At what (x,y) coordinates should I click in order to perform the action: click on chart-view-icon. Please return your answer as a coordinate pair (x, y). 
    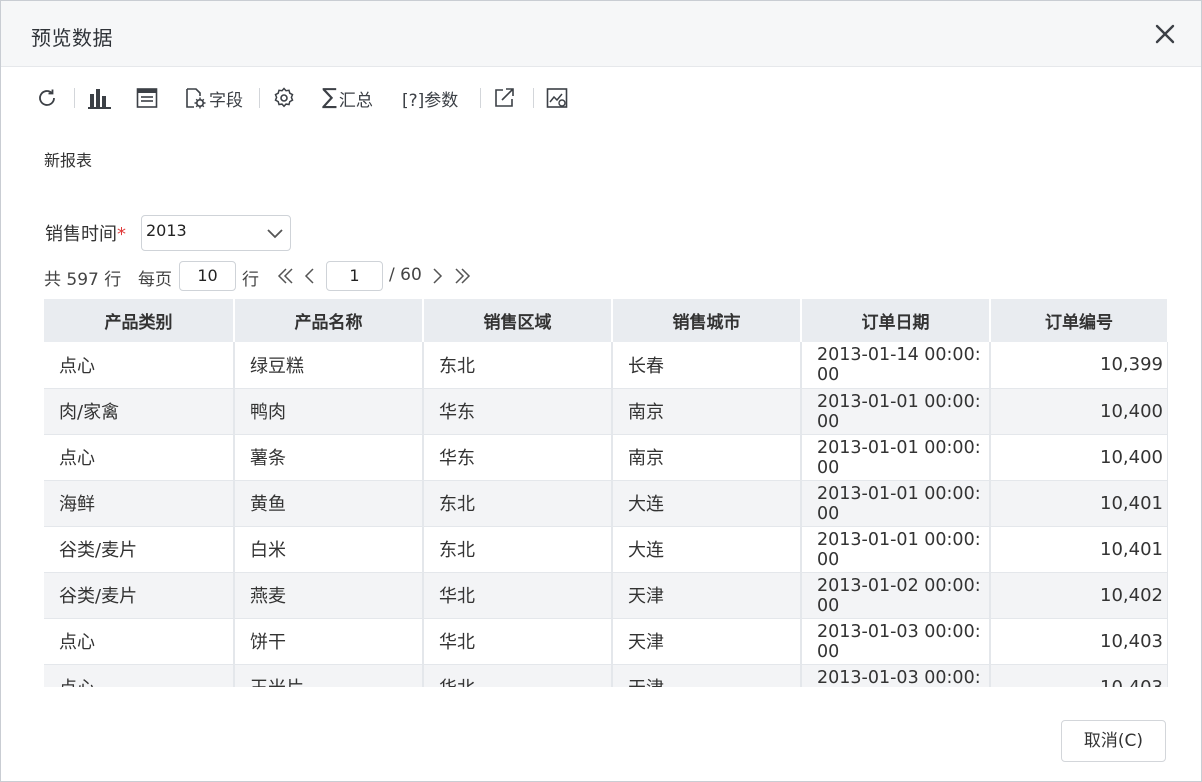
    Looking at the image, I should click on (100, 98).